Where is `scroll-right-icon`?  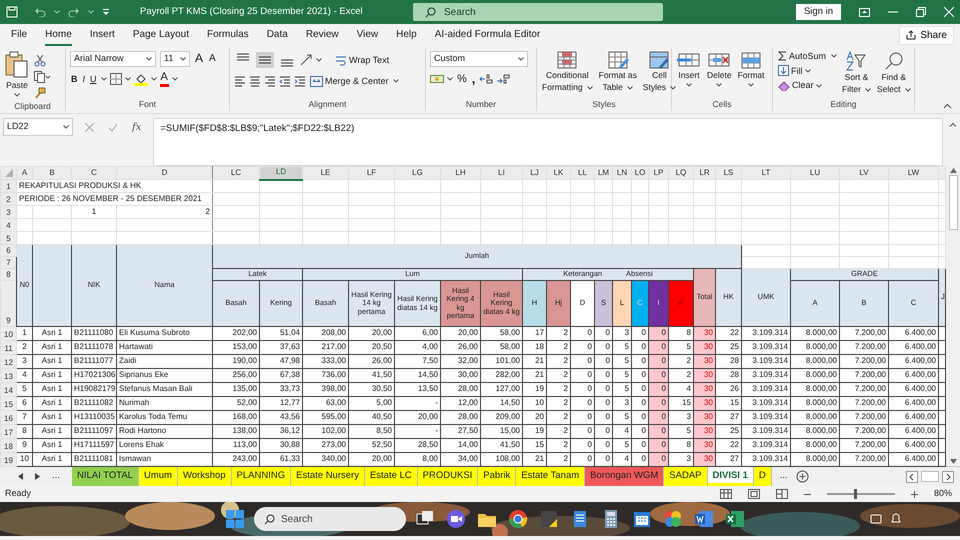 scroll-right-icon is located at coordinates (948, 476).